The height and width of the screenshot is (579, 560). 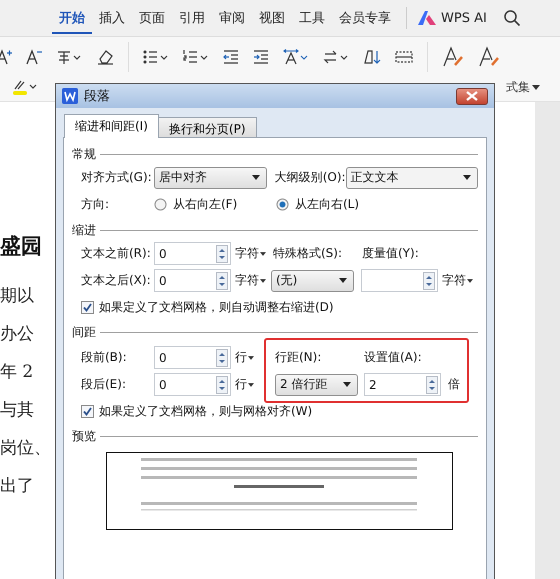 I want to click on menu-tab: 开始, so click(x=72, y=18).